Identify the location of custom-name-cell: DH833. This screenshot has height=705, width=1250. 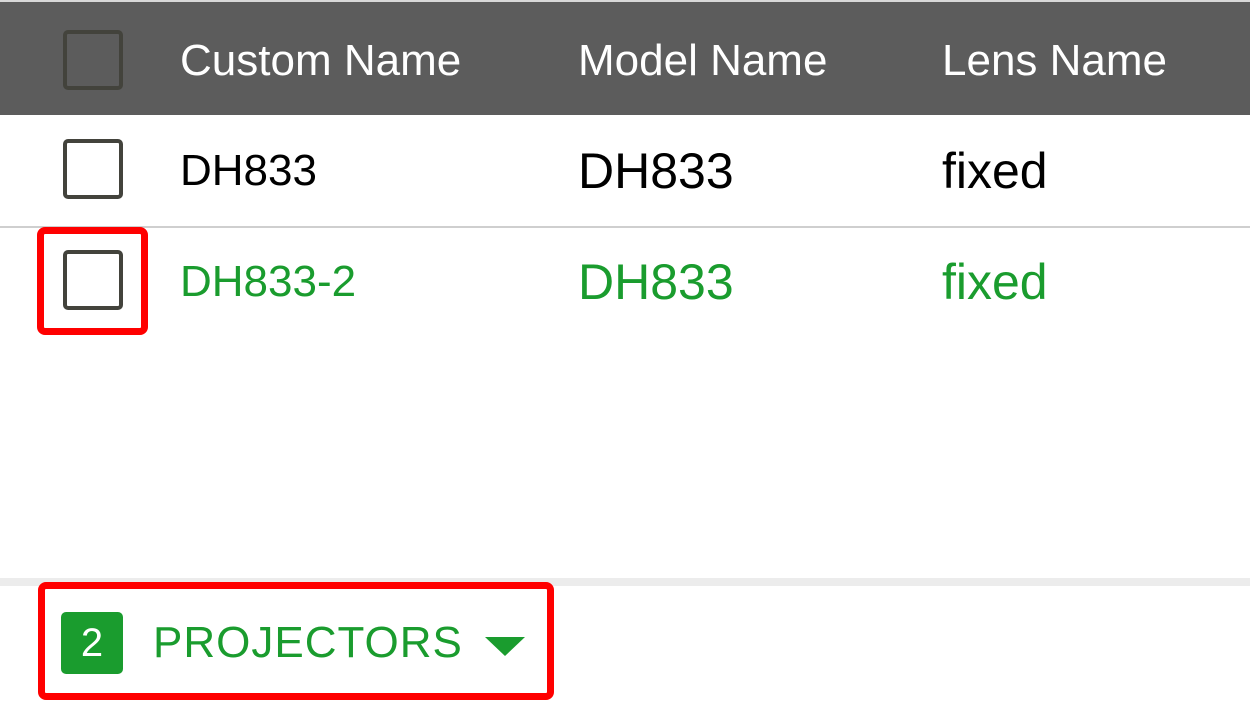
(248, 170).